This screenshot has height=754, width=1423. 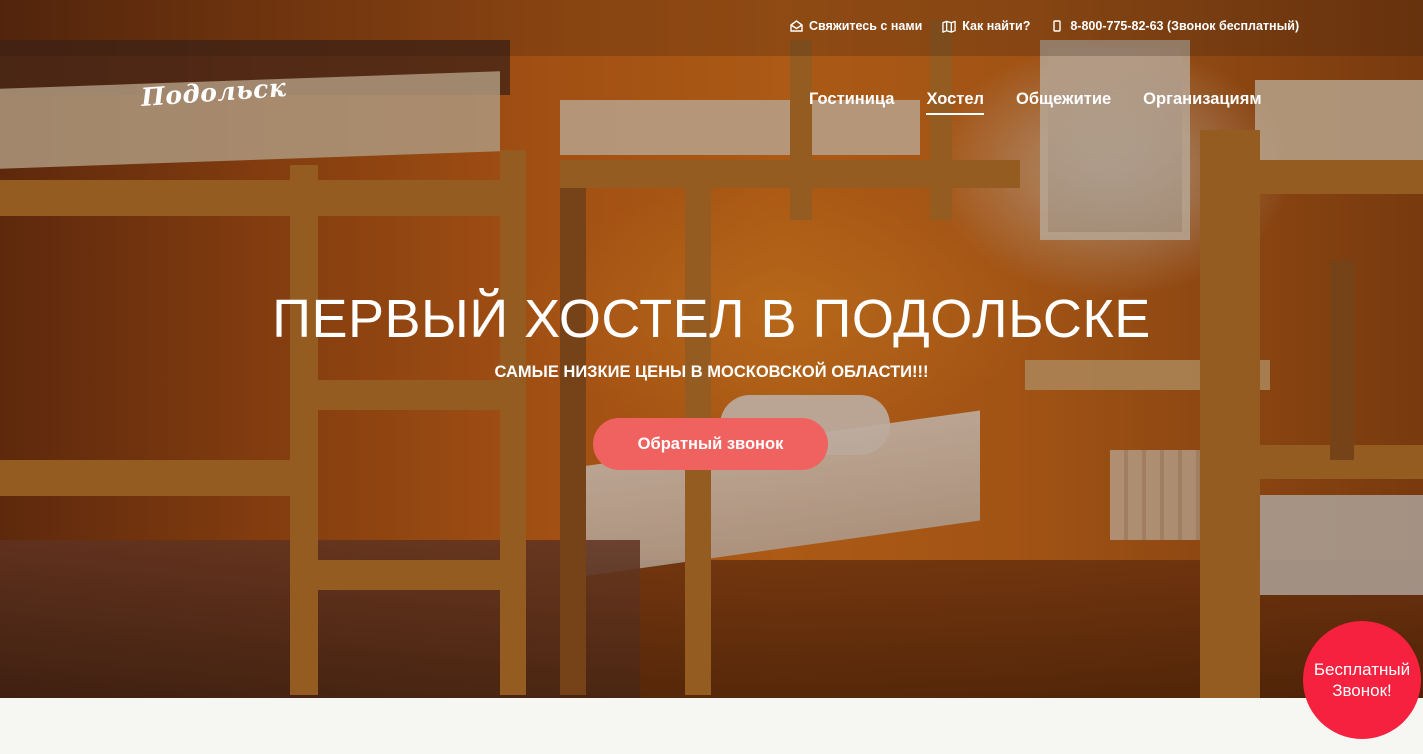 What do you see at coordinates (1362, 680) in the screenshot?
I see `free-call-widget: Бесплатный Звонок!` at bounding box center [1362, 680].